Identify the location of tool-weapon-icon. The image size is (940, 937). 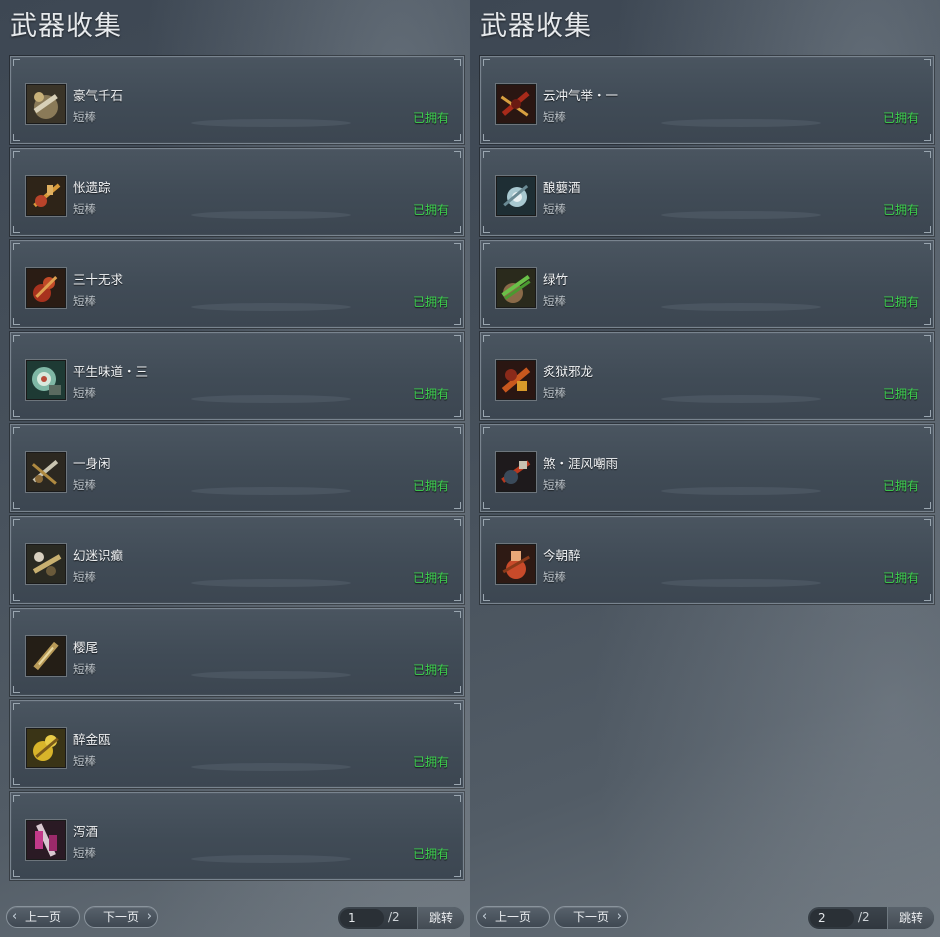
(46, 472).